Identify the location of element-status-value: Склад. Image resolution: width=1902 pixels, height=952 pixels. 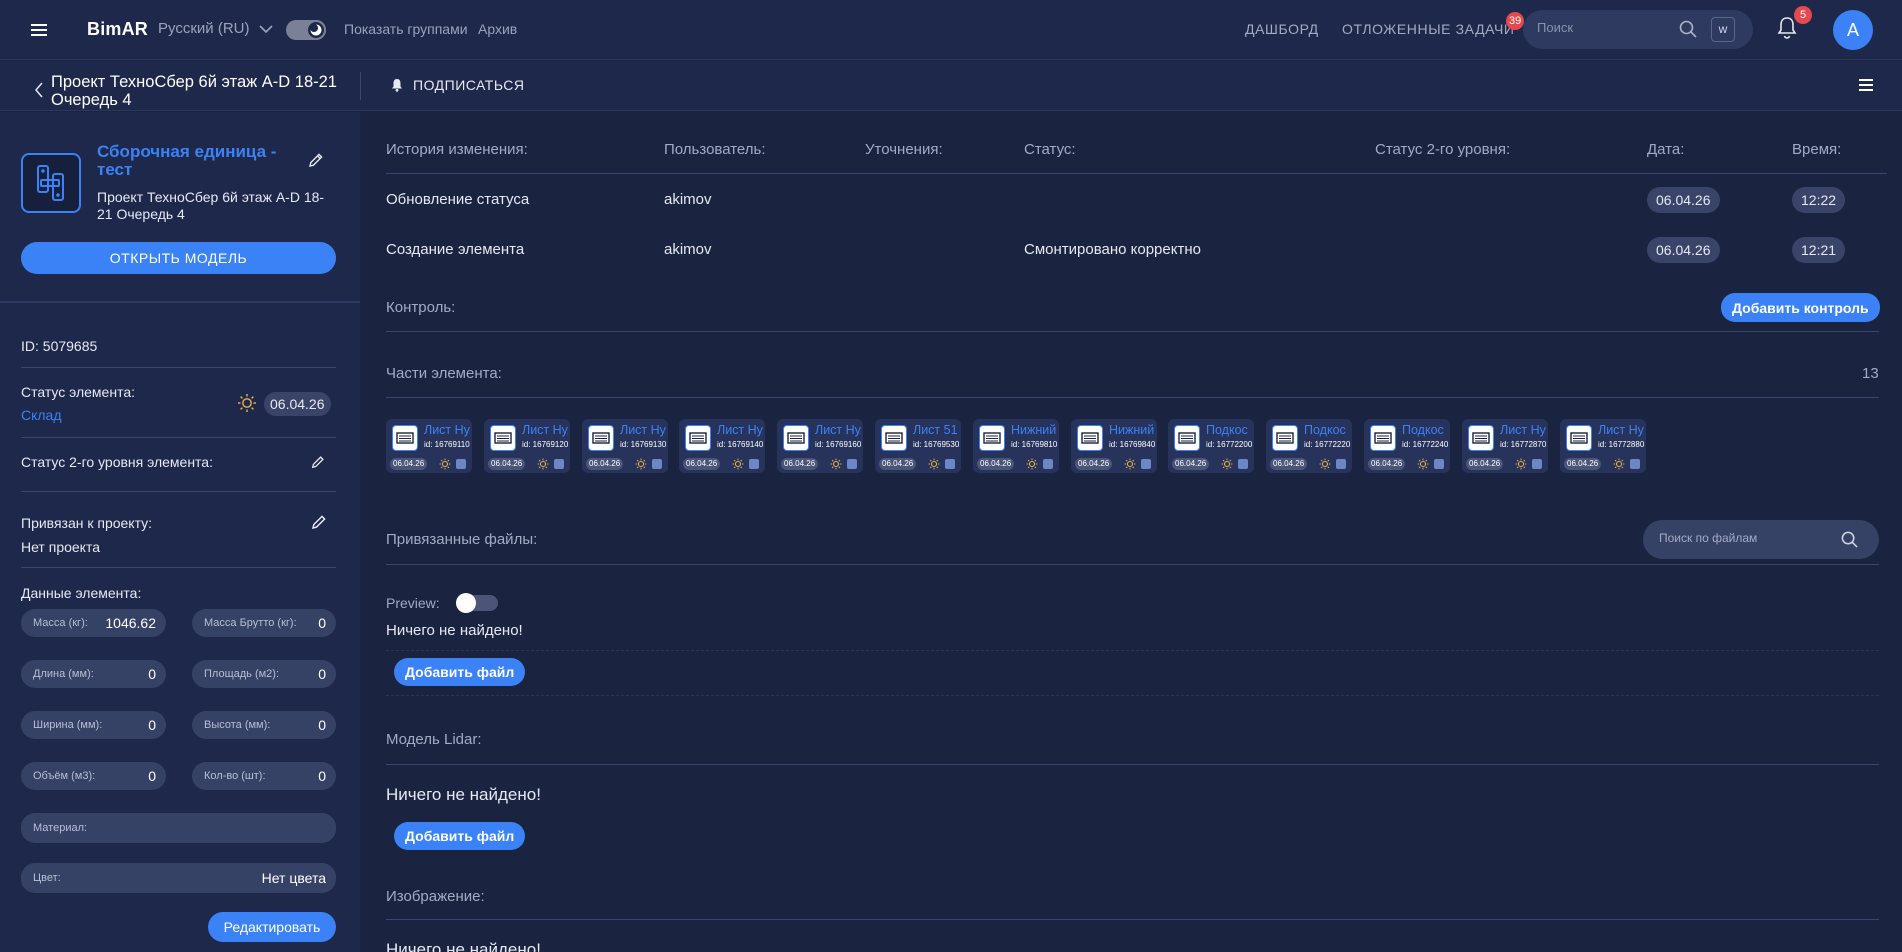
(41, 415).